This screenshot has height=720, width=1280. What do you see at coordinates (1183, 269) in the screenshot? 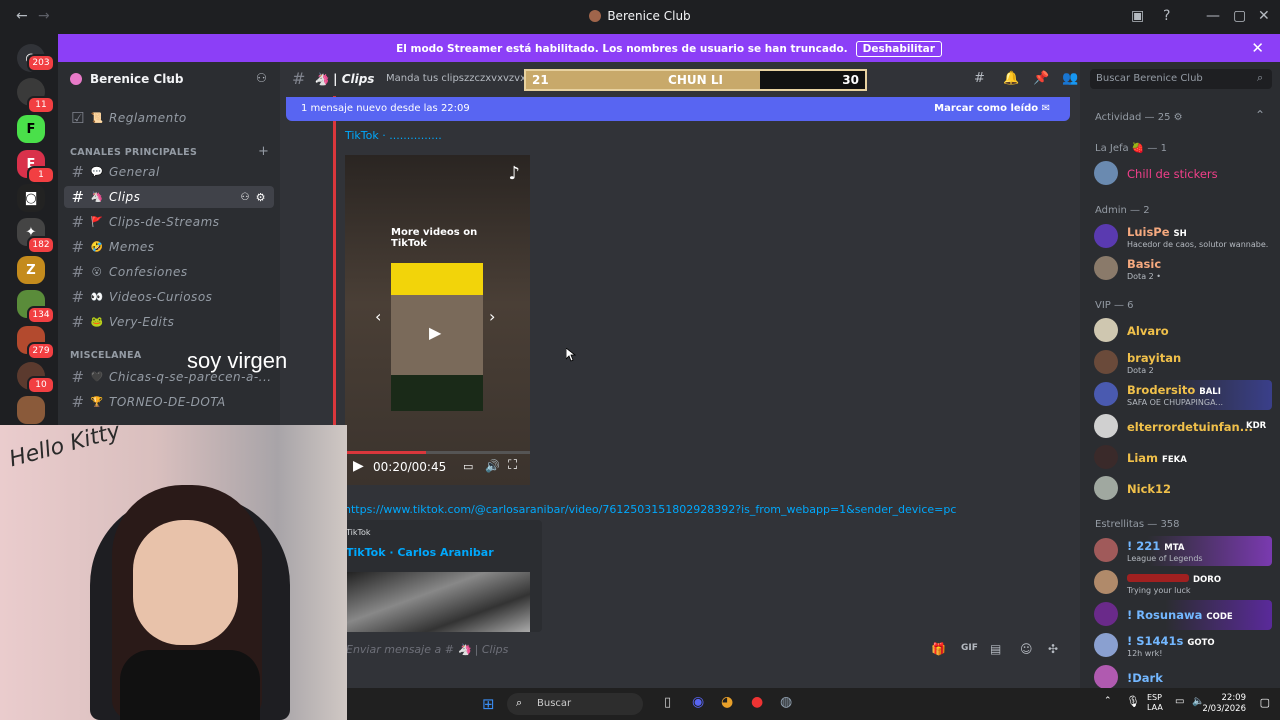
I see `member-item: Basic Dota 2 •` at bounding box center [1183, 269].